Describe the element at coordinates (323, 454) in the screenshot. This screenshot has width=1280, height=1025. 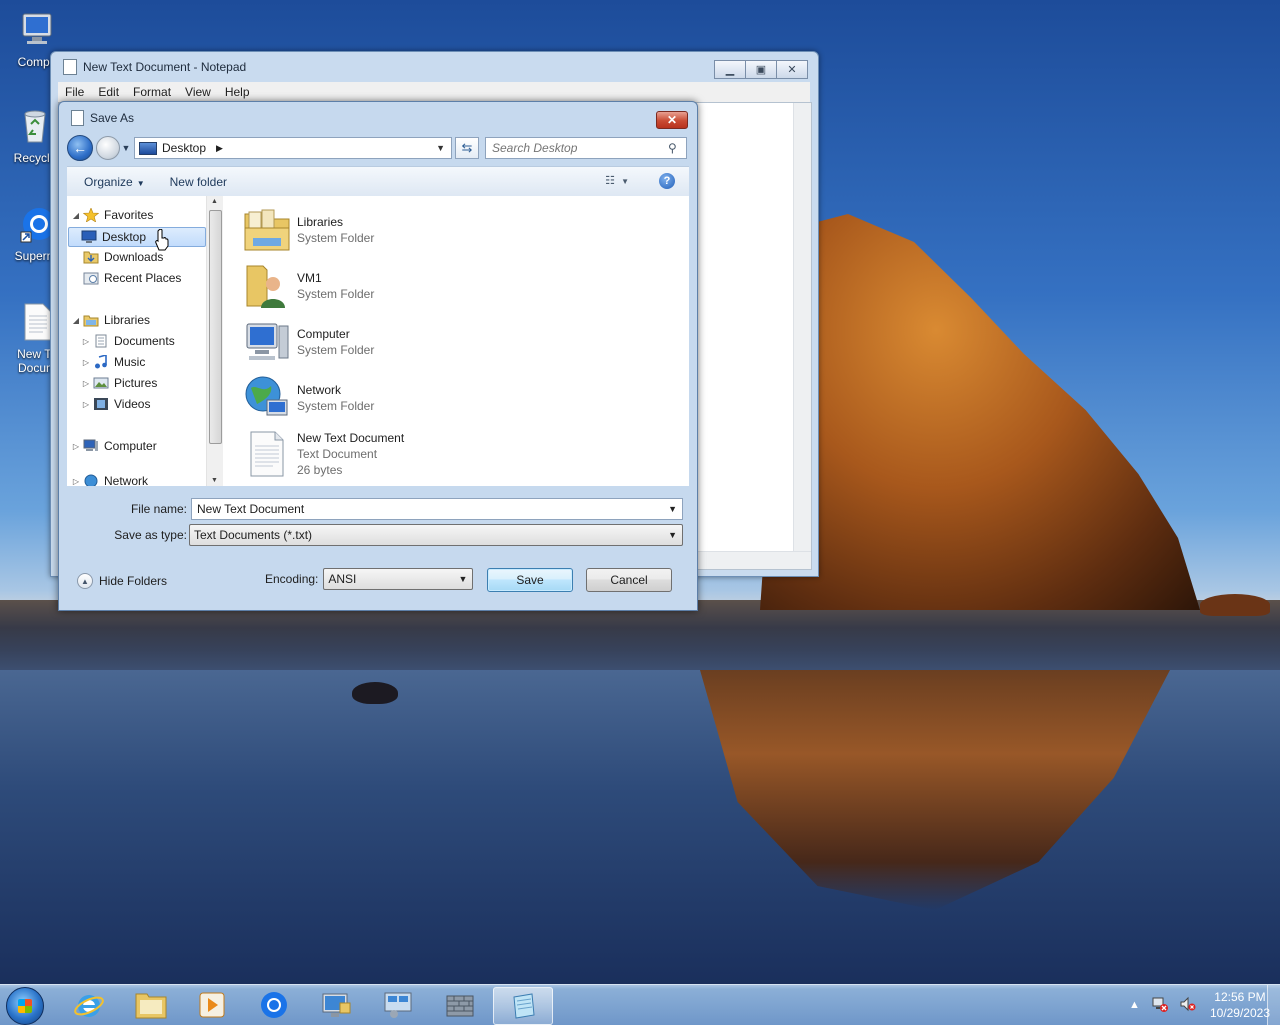
I see `file-item-new-text-document: New Text Document Text Document 26 bytes` at that location.